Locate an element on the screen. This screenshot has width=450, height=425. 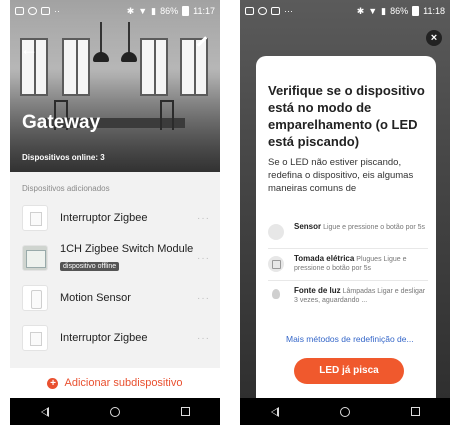
method-title: Fonte de luz is located at coordinates (317, 290).